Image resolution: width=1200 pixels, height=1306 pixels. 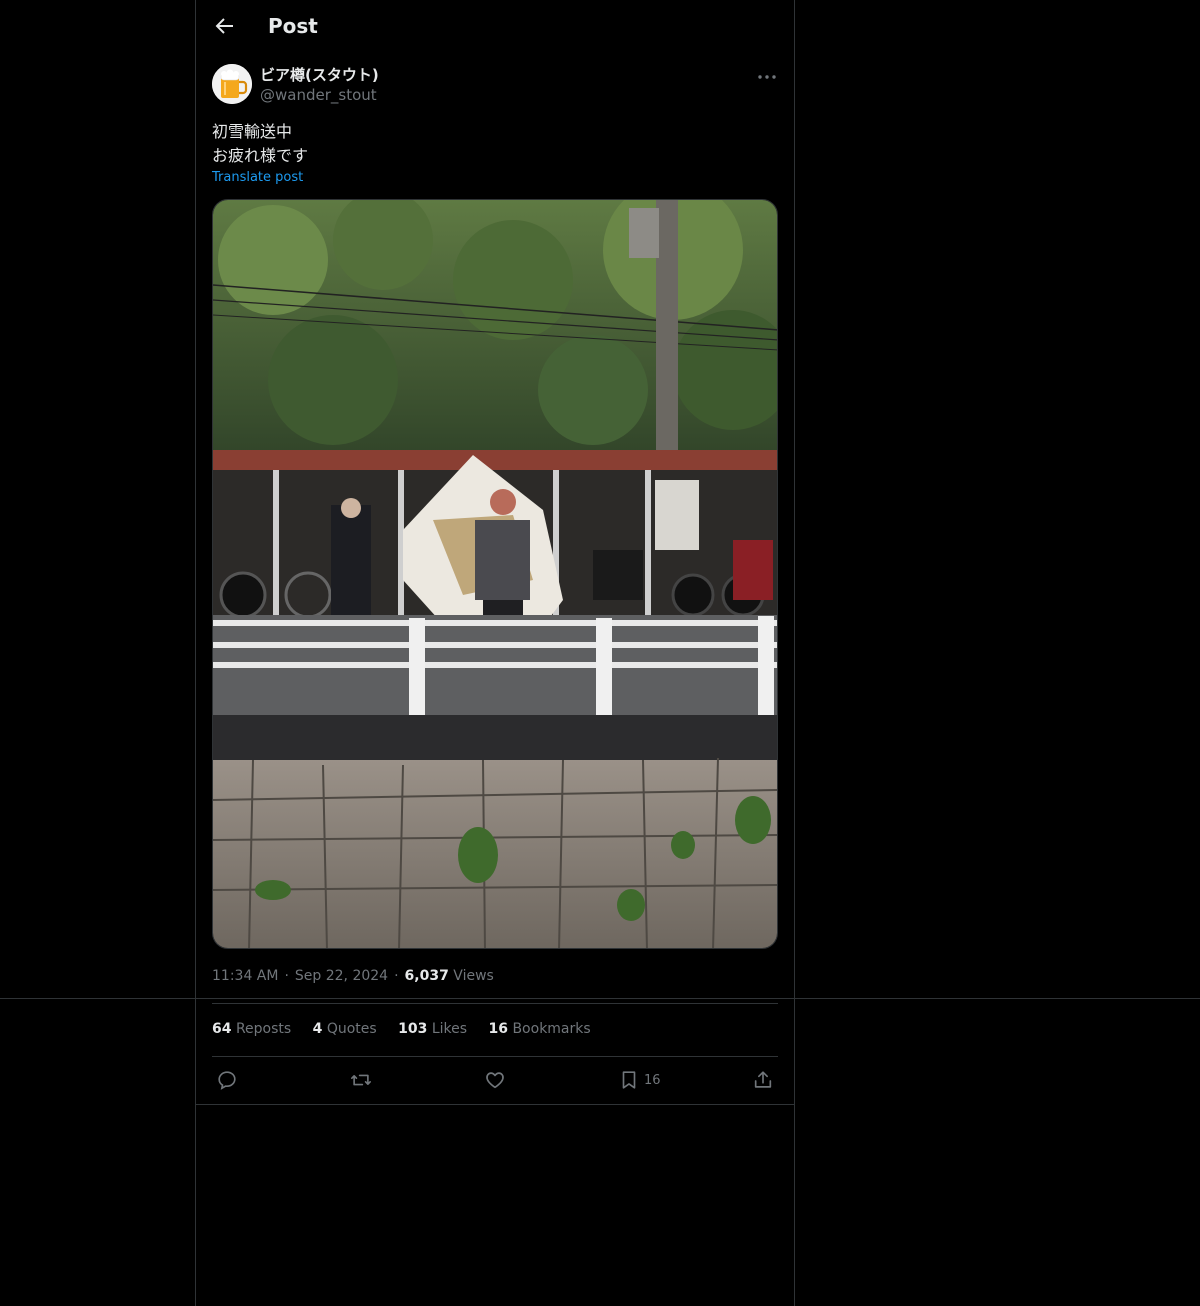 I want to click on more-dots-icon, so click(x=767, y=77).